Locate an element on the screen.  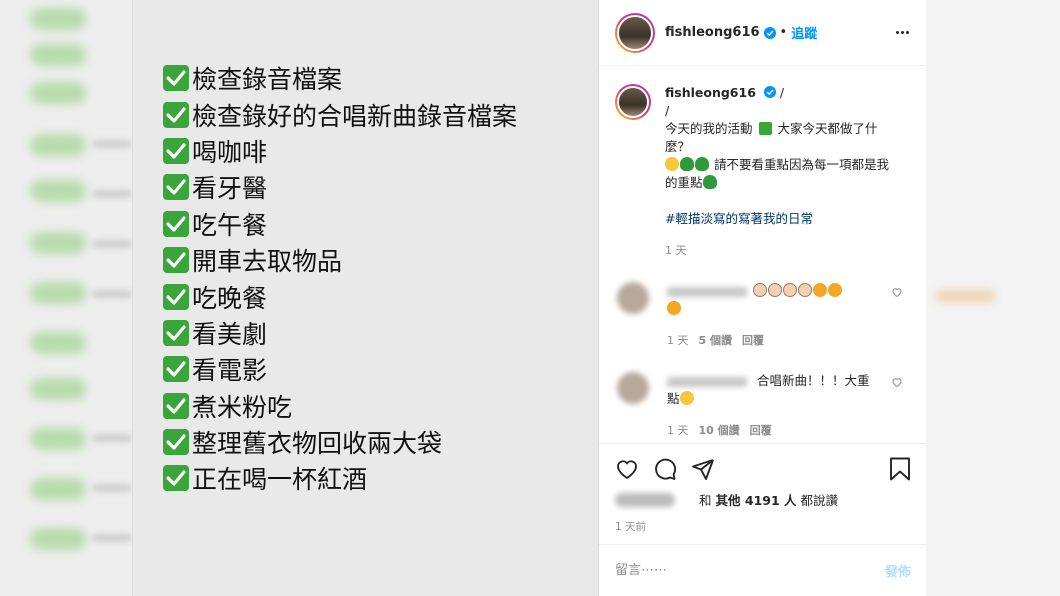
hashtag-link: #輕描淡寫的寫著我的日常 is located at coordinates (780, 219).